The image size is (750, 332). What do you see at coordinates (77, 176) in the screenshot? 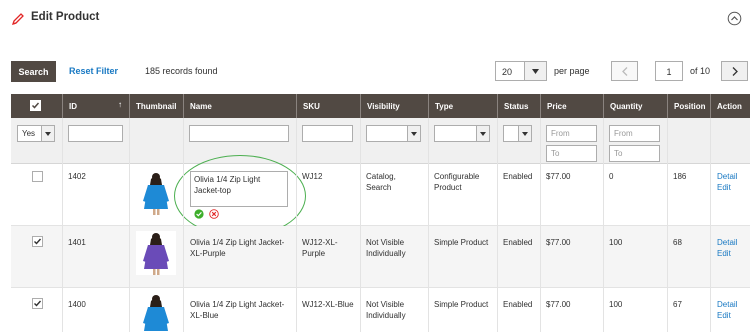
I see `cell-id: 1402` at bounding box center [77, 176].